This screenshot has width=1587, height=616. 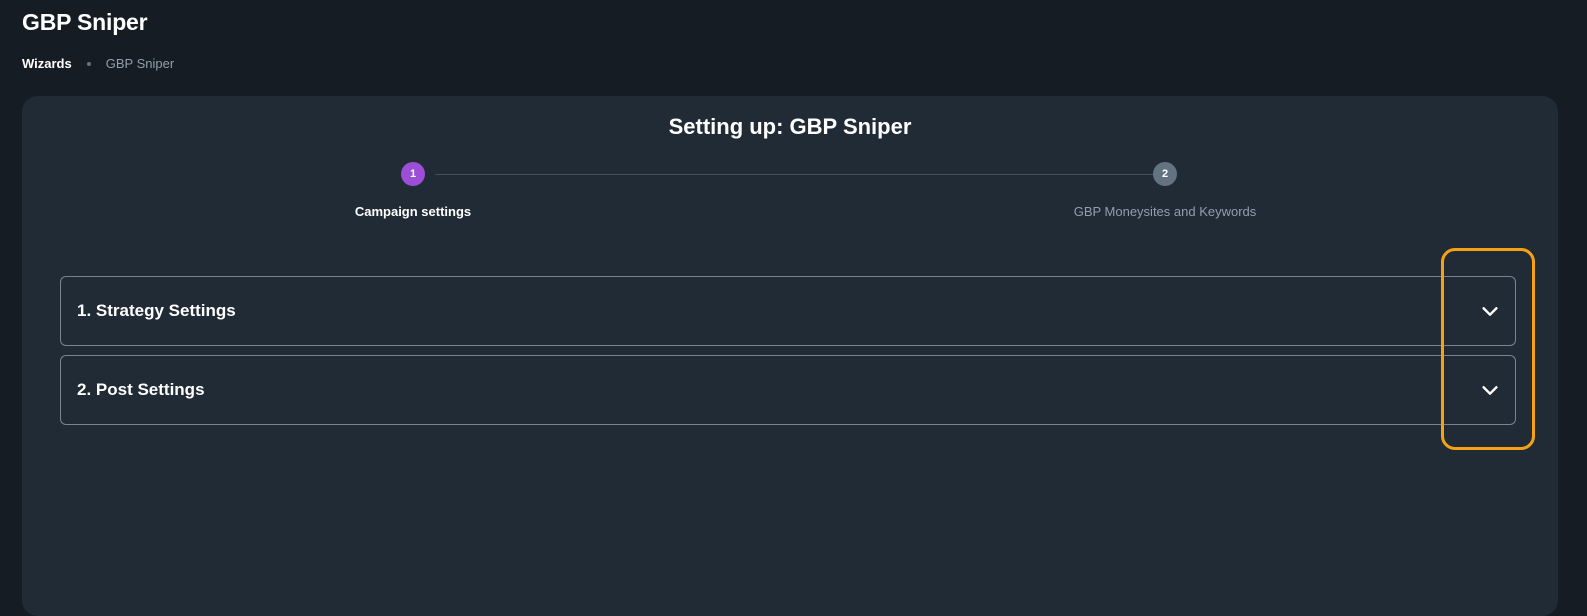 I want to click on step-2-label: GBP Moneysites and Keywords, so click(x=1165, y=211).